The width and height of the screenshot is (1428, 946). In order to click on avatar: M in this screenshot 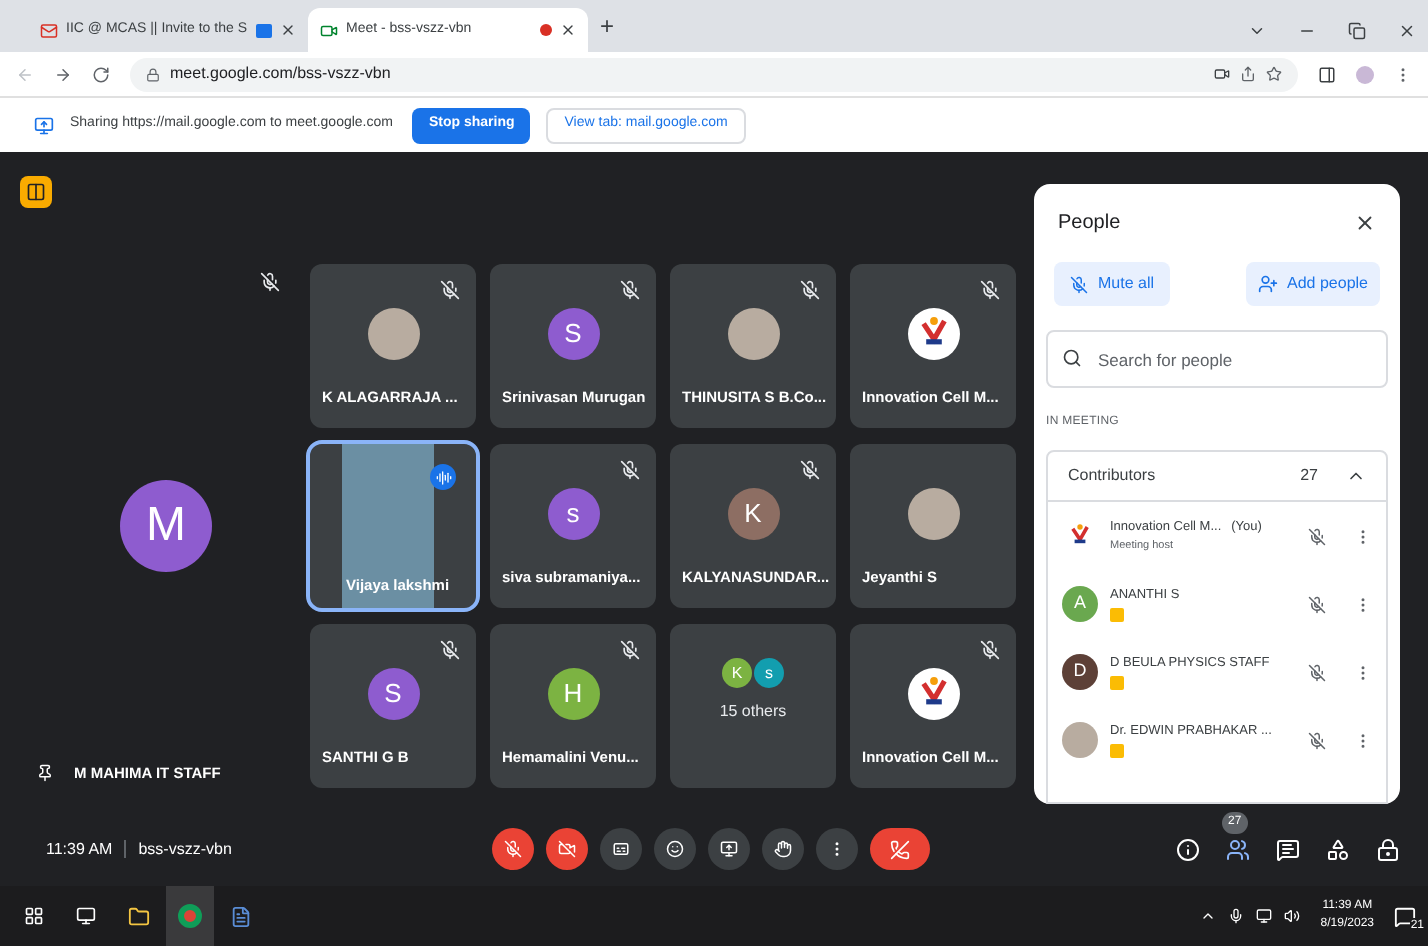, I will do `click(166, 526)`.